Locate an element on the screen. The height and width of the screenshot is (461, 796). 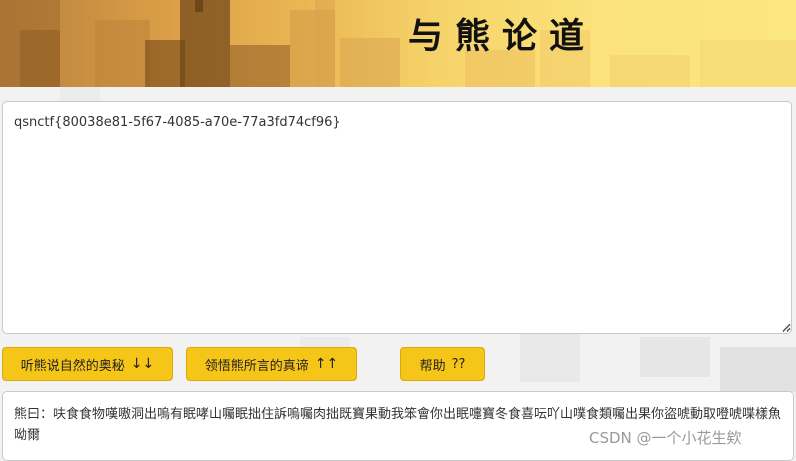
csdn-watermark: CSDN @一个小花生欸 is located at coordinates (665, 437).